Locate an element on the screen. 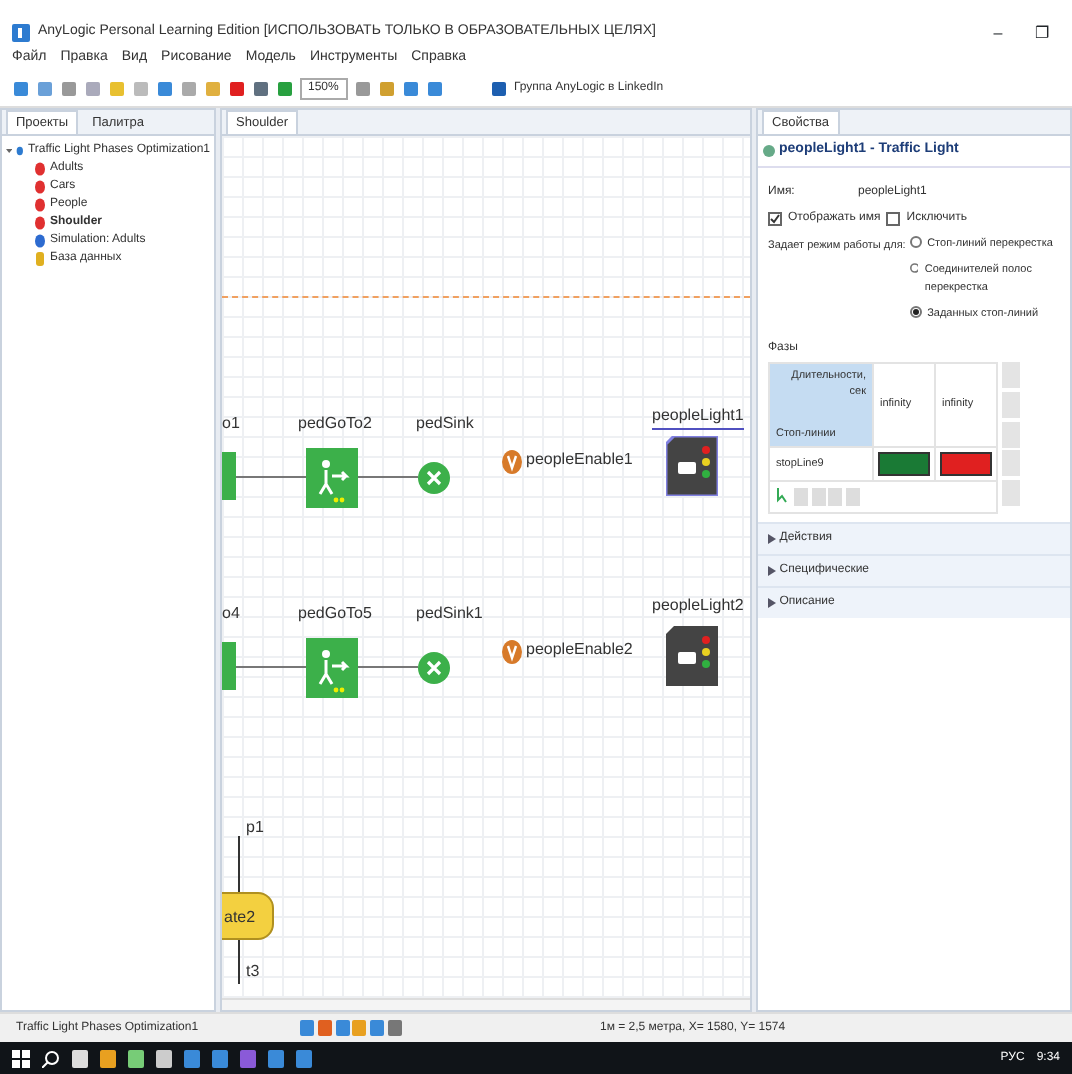 Image resolution: width=1072 pixels, height=1074 pixels. block-label: peopleLight2 is located at coordinates (698, 606).